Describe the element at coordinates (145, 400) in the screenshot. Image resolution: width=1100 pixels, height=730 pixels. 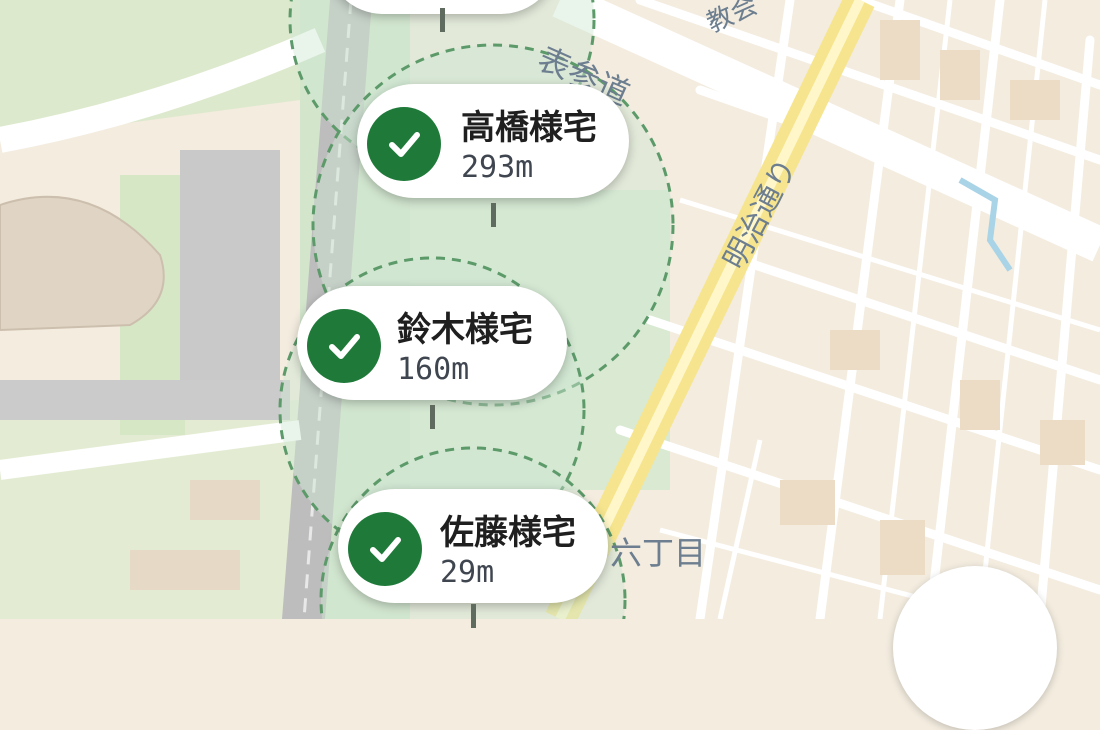
I see `gray-strip` at that location.